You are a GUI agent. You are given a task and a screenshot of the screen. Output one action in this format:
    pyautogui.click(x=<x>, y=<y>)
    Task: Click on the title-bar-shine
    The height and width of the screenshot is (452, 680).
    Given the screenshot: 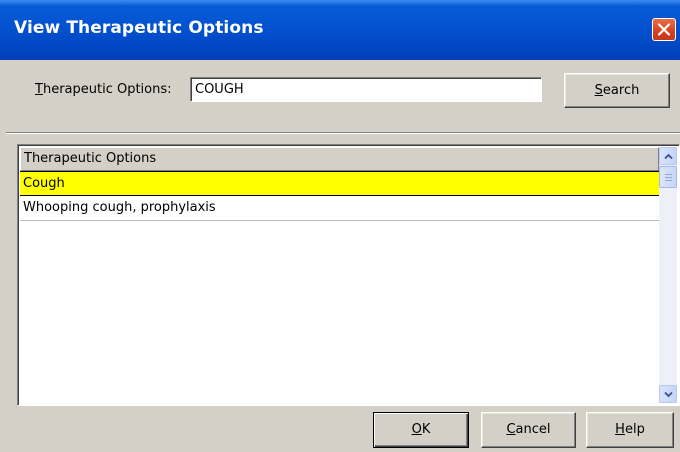 What is the action you would take?
    pyautogui.click(x=340, y=3)
    